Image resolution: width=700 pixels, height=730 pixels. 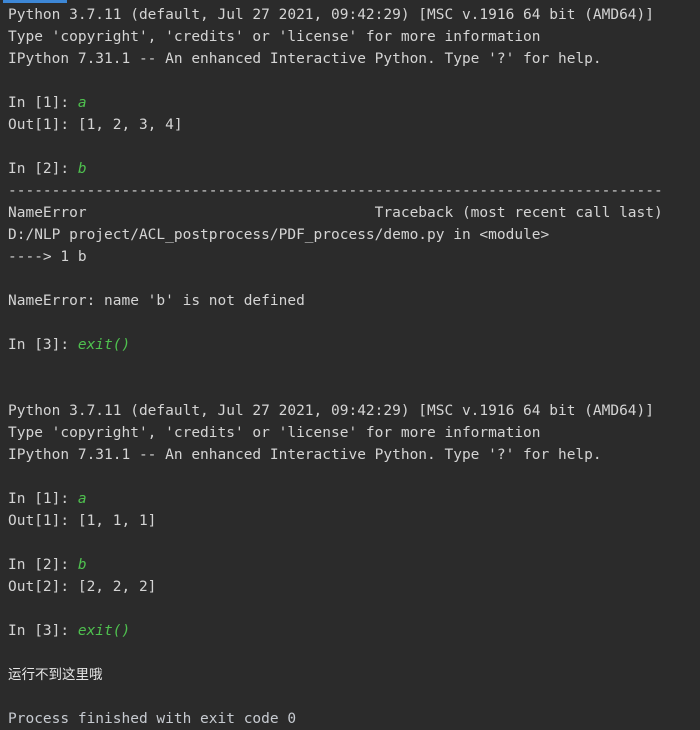 What do you see at coordinates (82, 587) in the screenshot?
I see `console-output-line: Out[2]: [2, 2, 2]` at bounding box center [82, 587].